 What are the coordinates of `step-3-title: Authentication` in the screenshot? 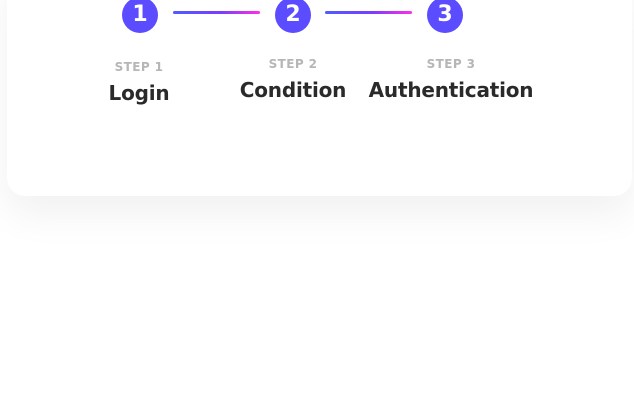 It's located at (451, 90).